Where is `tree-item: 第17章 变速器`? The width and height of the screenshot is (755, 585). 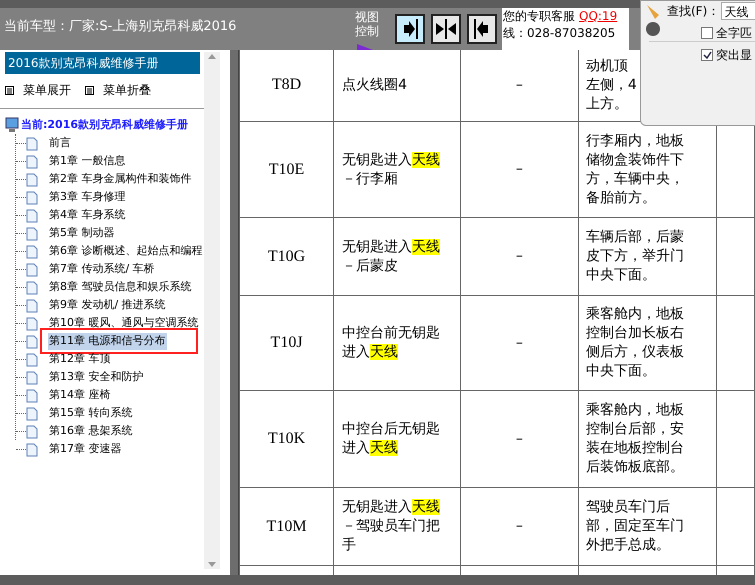 tree-item: 第17章 变速器 is located at coordinates (85, 449).